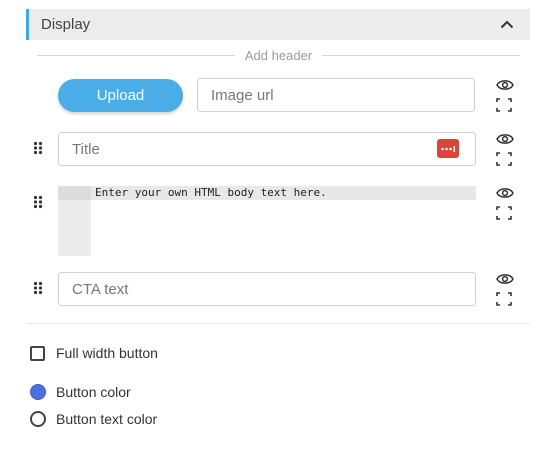 The height and width of the screenshot is (453, 547). Describe the element at coordinates (507, 25) in the screenshot. I see `chevron-up-icon` at that location.